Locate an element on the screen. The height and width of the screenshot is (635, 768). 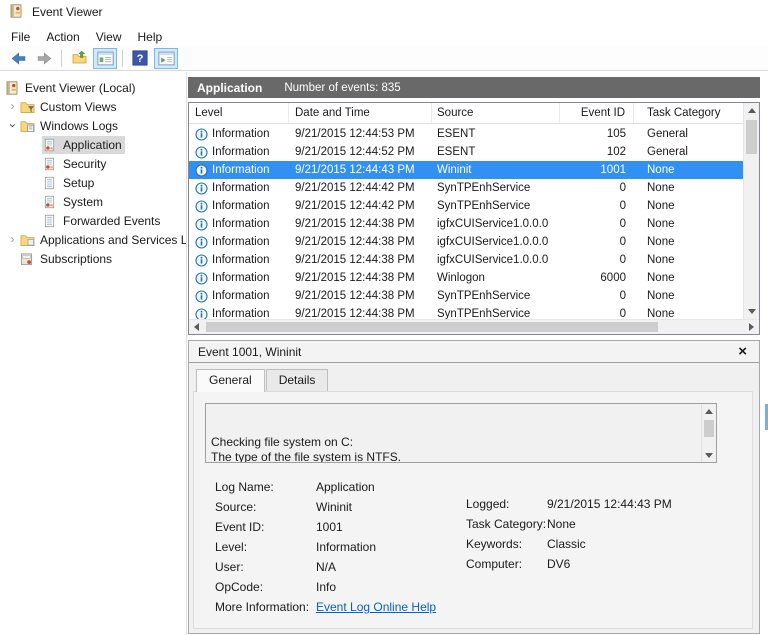
column-header-date-and-time: Date and Time is located at coordinates (360, 113).